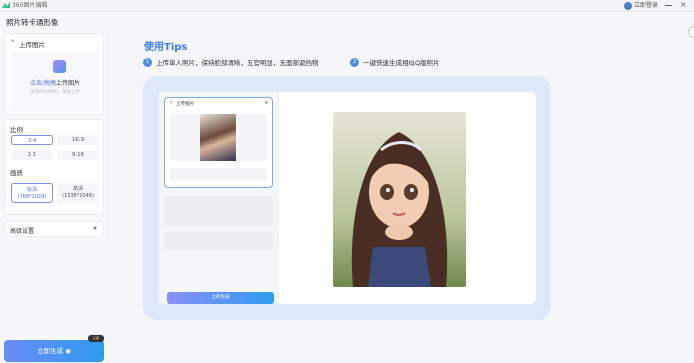  What do you see at coordinates (77, 189) in the screenshot?
I see `quality-name: 高清` at bounding box center [77, 189].